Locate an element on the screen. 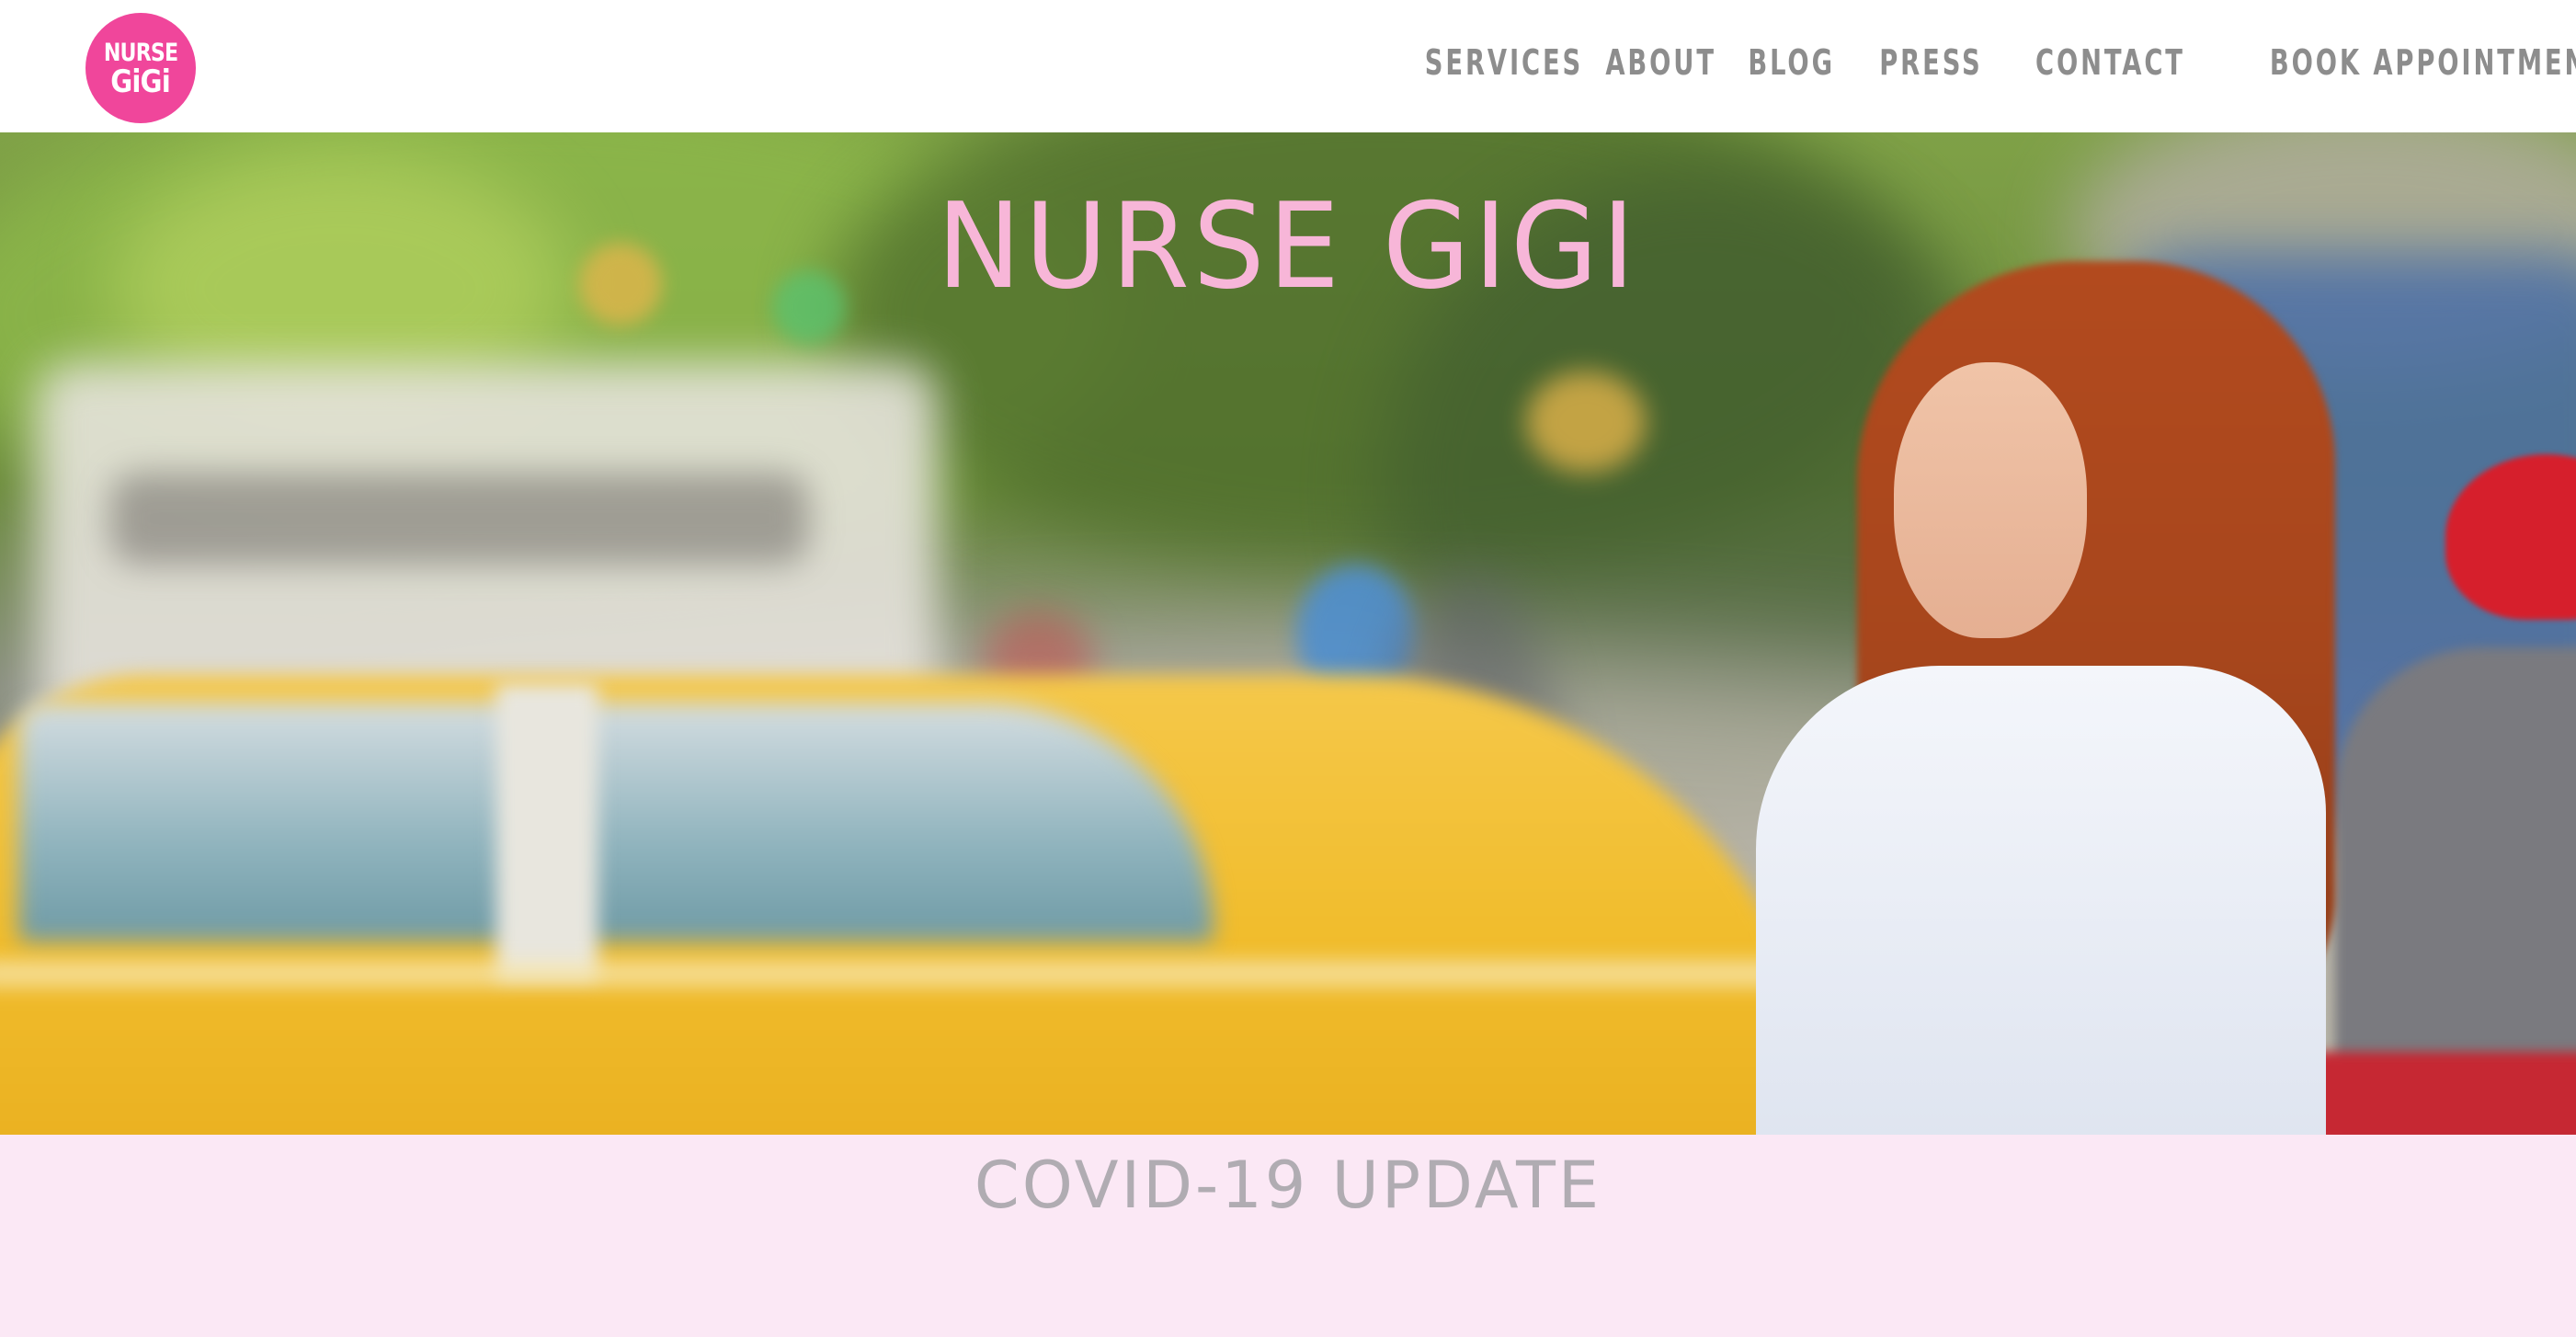 The height and width of the screenshot is (1337, 2576). hero-title-text: NURSE GIGI is located at coordinates (1288, 246).